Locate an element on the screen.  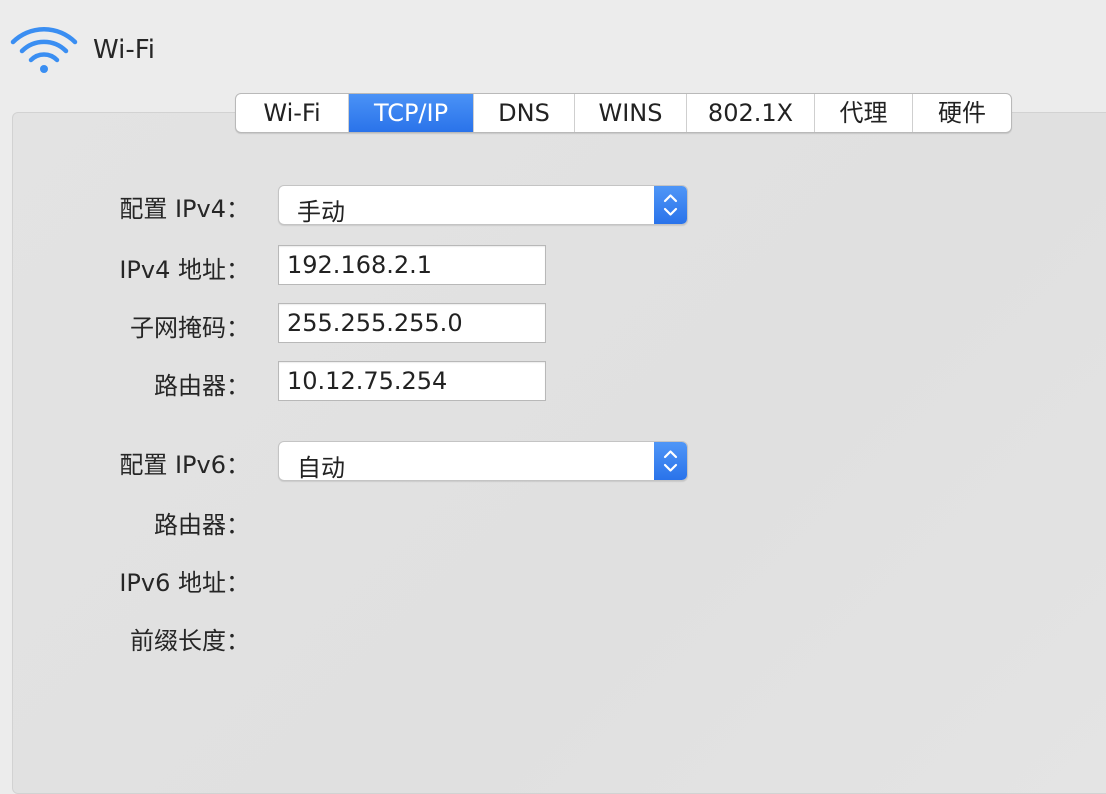
ipv4-router-field: 10.12.75.254 is located at coordinates (412, 381).